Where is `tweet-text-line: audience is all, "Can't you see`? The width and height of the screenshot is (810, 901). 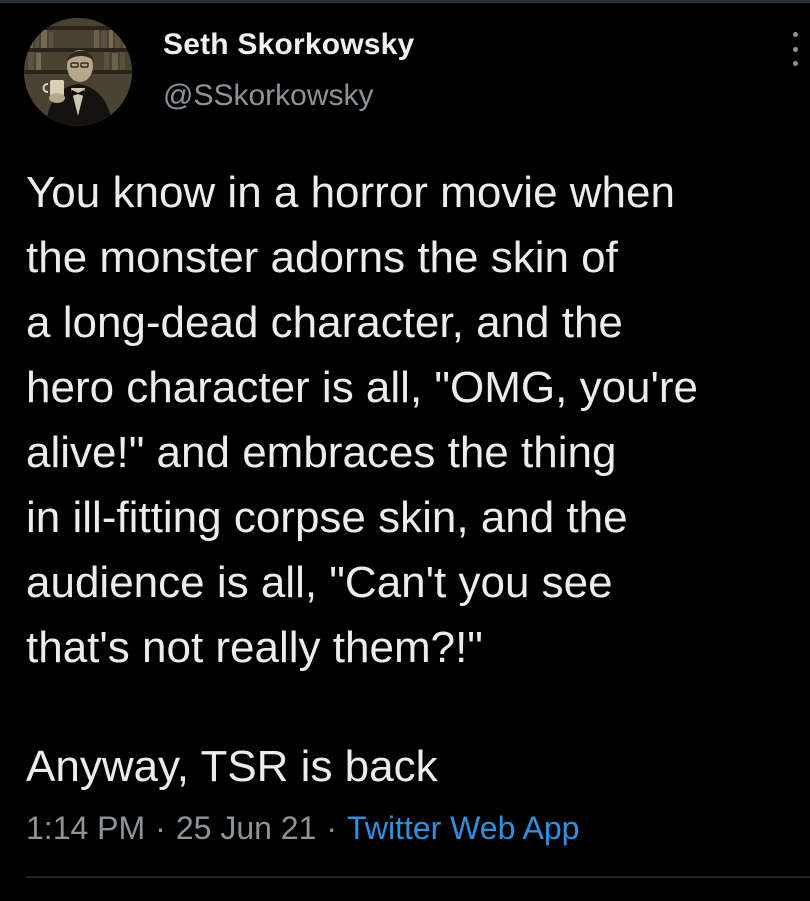
tweet-text-line: audience is all, "Can't you see is located at coordinates (319, 582).